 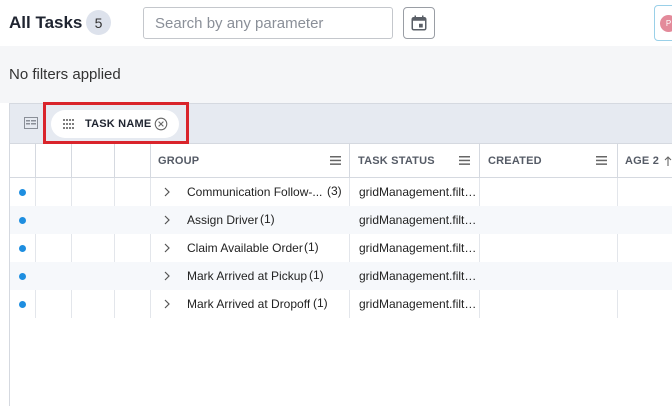 I want to click on sort-ascending-icon, so click(x=668, y=161).